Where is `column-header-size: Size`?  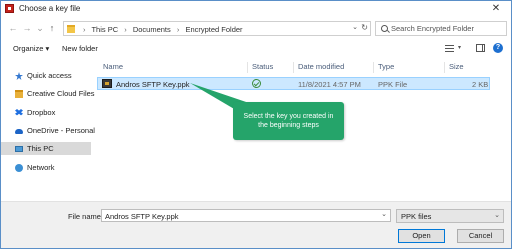
column-header-size: Size is located at coordinates (456, 66).